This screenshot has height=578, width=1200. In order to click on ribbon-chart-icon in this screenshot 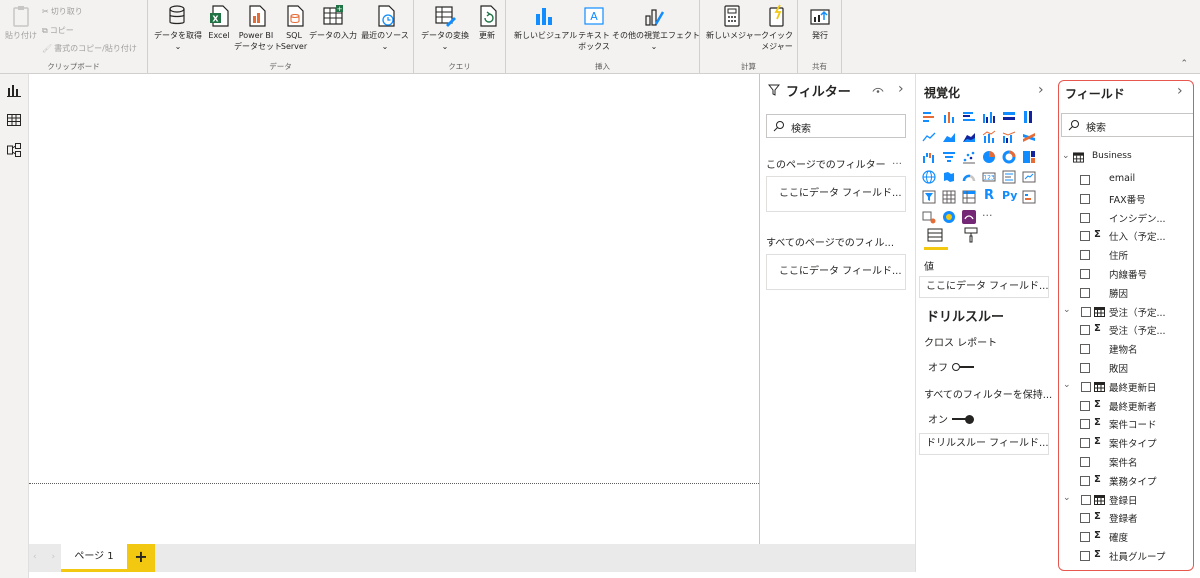, I will do `click(1029, 137)`.